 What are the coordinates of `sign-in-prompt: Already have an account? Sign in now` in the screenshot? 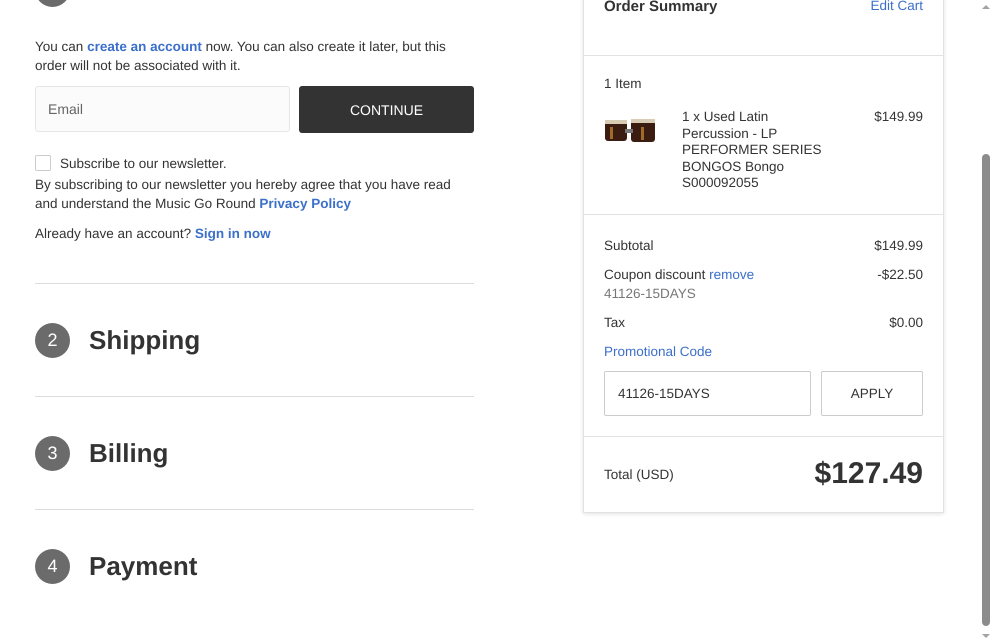 It's located at (153, 234).